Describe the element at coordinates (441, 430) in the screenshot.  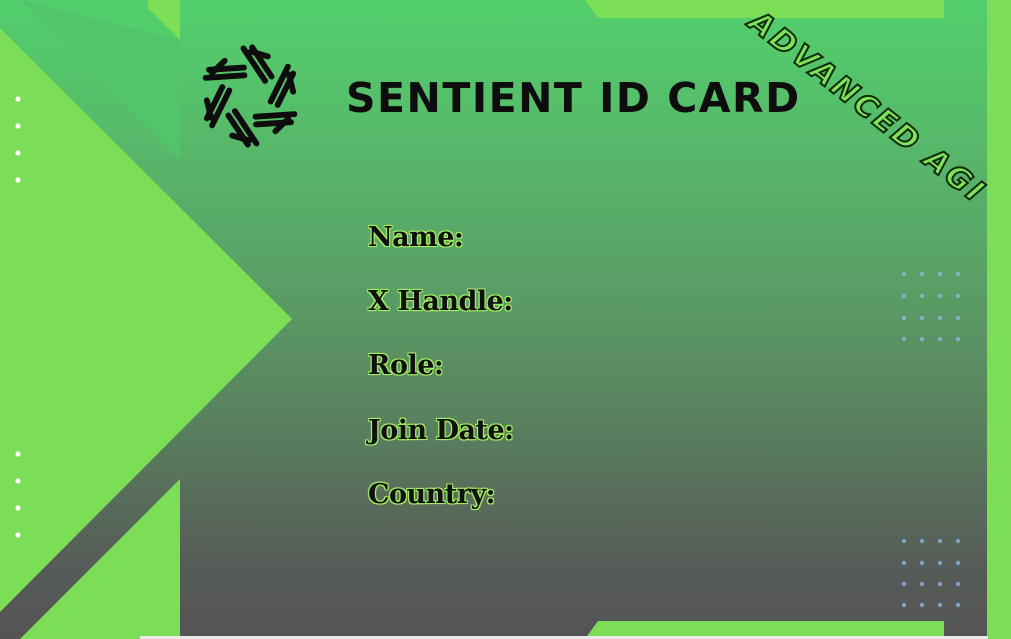
I see `join-date-label: Join Date:` at that location.